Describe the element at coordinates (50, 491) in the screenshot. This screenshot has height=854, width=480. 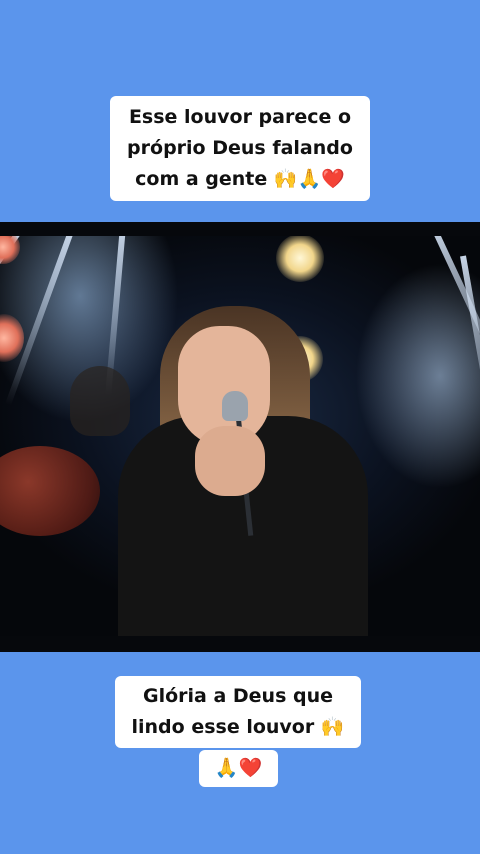
I see `guitar` at that location.